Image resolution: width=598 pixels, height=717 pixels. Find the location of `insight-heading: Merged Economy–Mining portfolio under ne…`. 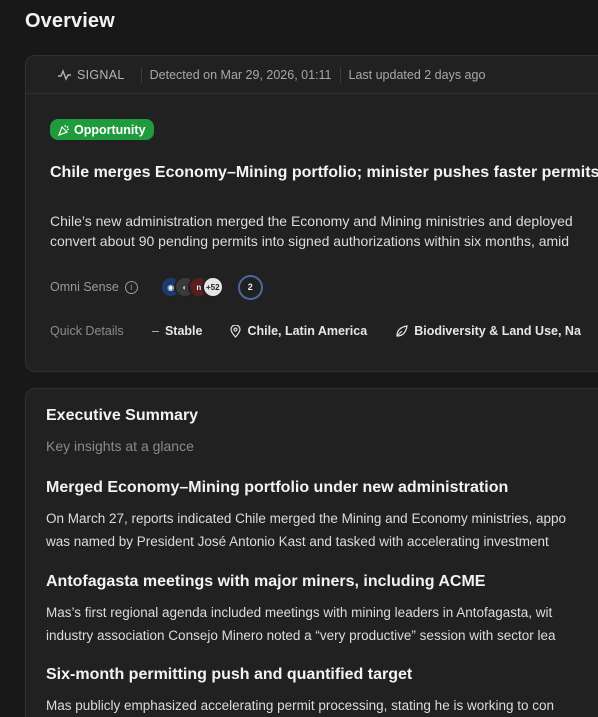

insight-heading: Merged Economy–Mining portfolio under ne… is located at coordinates (277, 487).